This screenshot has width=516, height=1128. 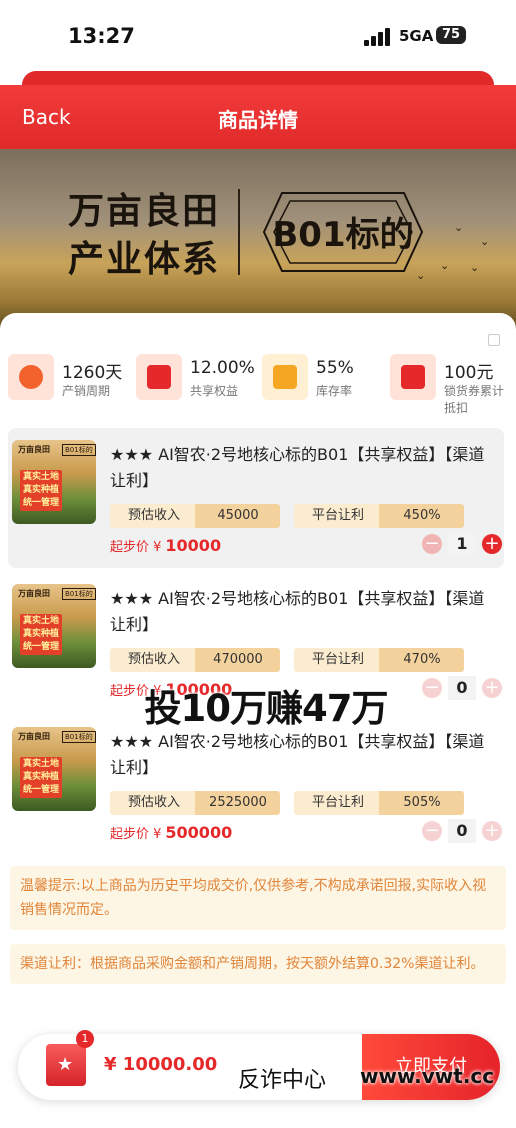 I want to click on briefcase-icon, so click(x=159, y=377).